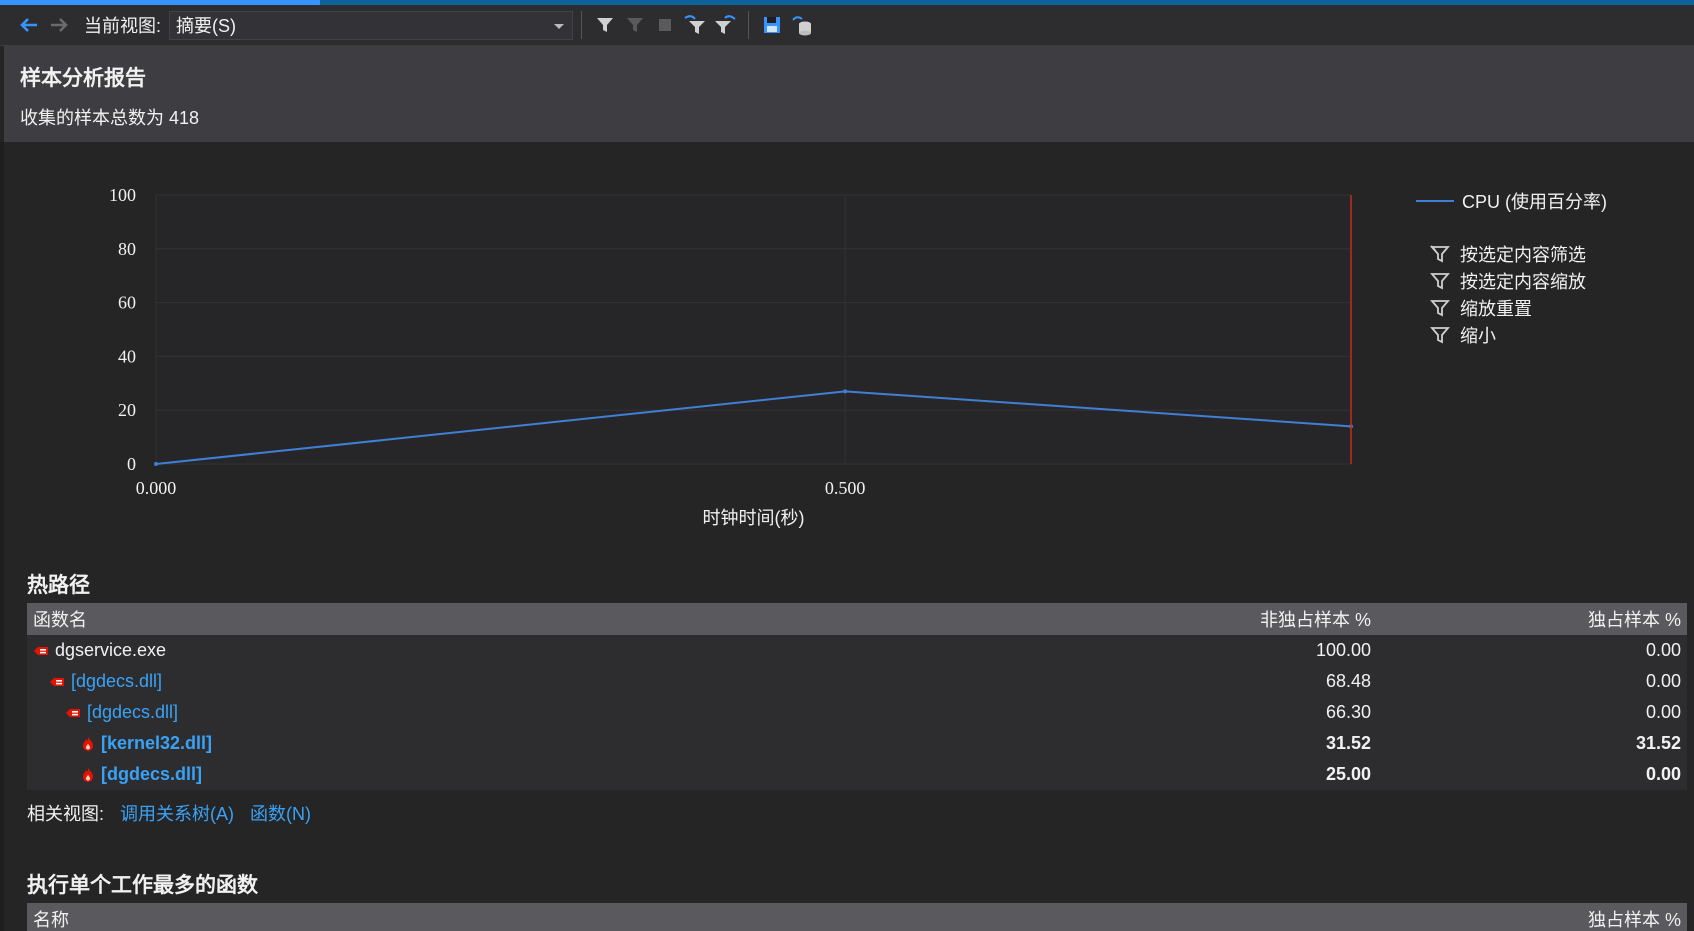 The width and height of the screenshot is (1694, 931). What do you see at coordinates (845, 488) in the screenshot?
I see `x-tick-label: 0.500` at bounding box center [845, 488].